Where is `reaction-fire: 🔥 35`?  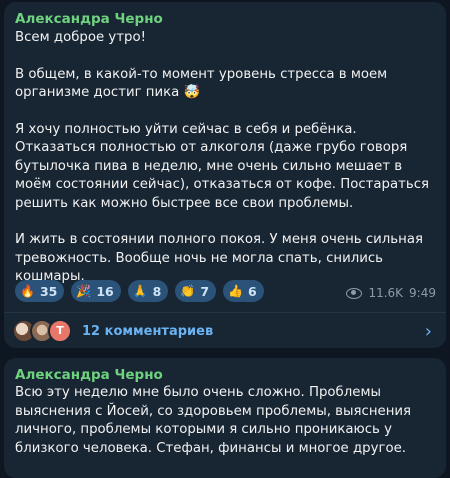
reaction-fire: 🔥 35 is located at coordinates (40, 291).